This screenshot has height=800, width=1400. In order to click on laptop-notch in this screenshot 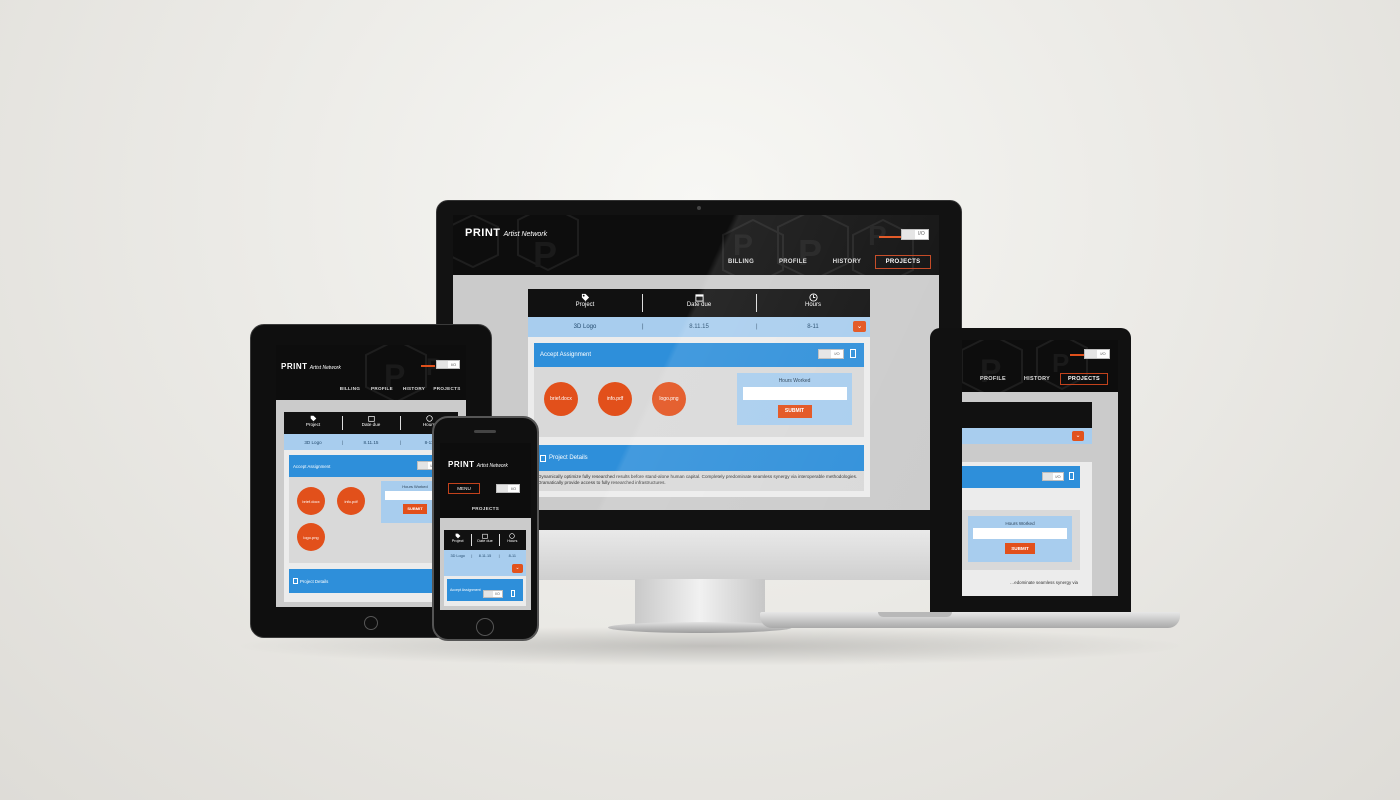, I will do `click(915, 614)`.